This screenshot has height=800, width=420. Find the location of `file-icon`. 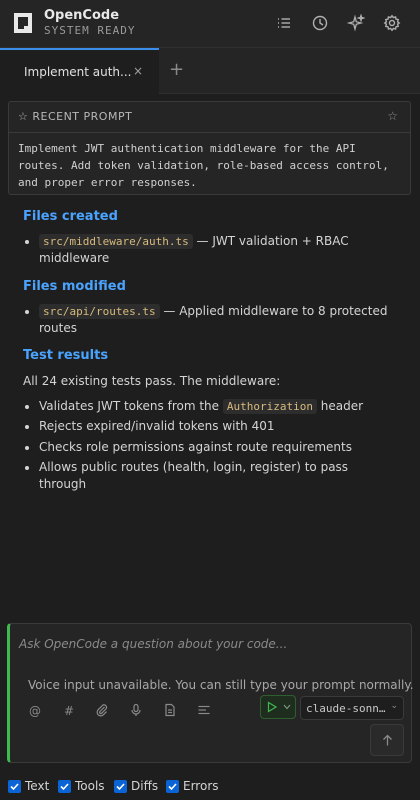

file-icon is located at coordinates (170, 711).